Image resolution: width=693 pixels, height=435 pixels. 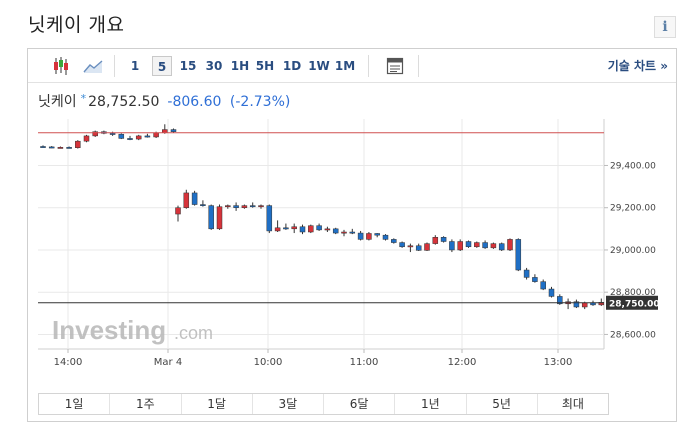 I want to click on range-3m: 3달, so click(x=288, y=404).